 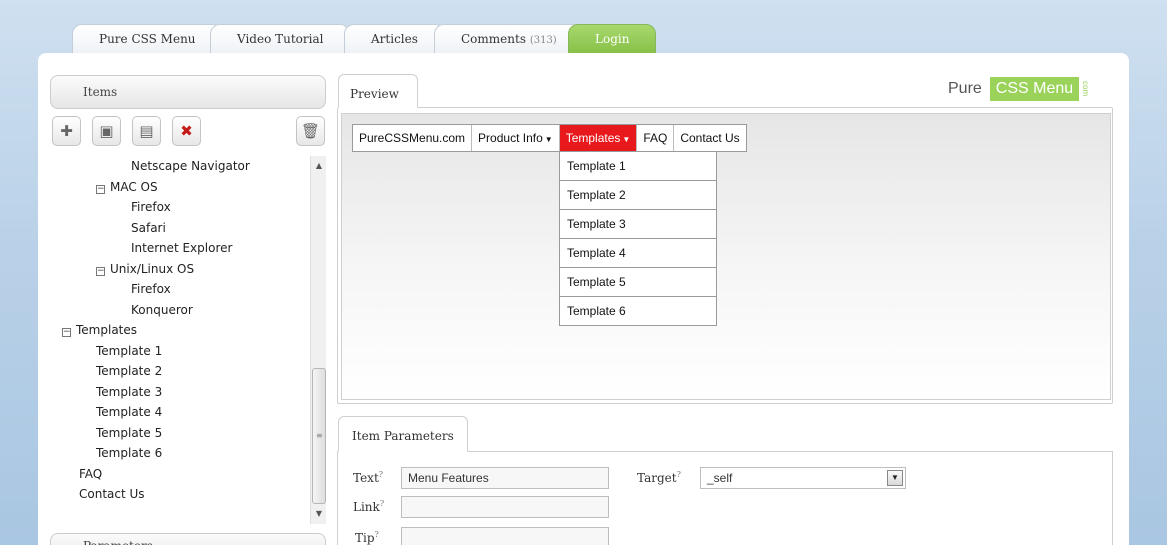 I want to click on add-after-icon: ▤, so click(x=146, y=131).